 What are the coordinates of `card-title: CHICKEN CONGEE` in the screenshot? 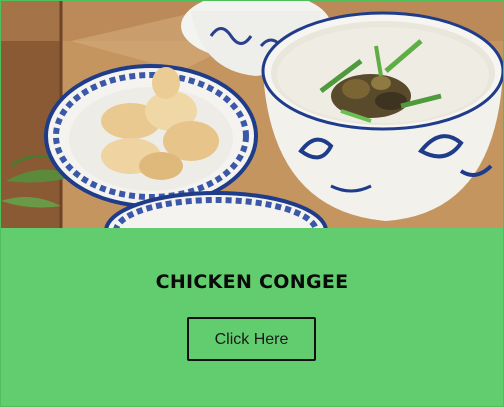 It's located at (252, 282).